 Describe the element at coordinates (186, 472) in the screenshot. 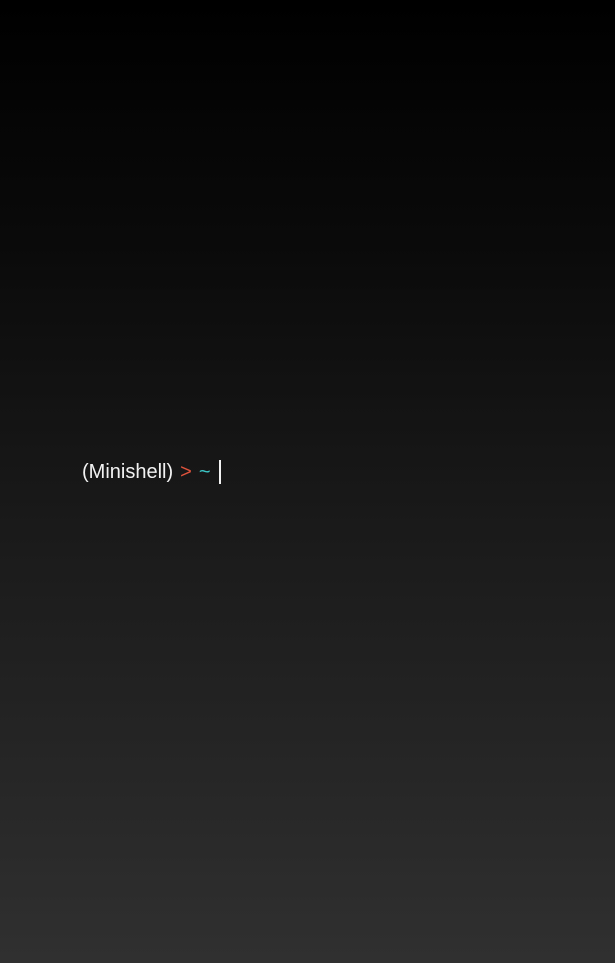

I see `prompt-arrow-symbol: >` at that location.